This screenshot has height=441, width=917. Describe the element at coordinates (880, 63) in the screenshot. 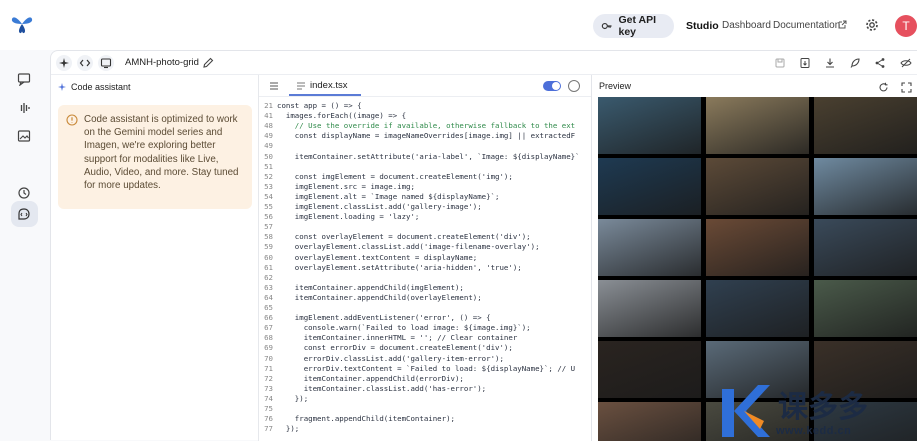

I see `share-icon` at that location.